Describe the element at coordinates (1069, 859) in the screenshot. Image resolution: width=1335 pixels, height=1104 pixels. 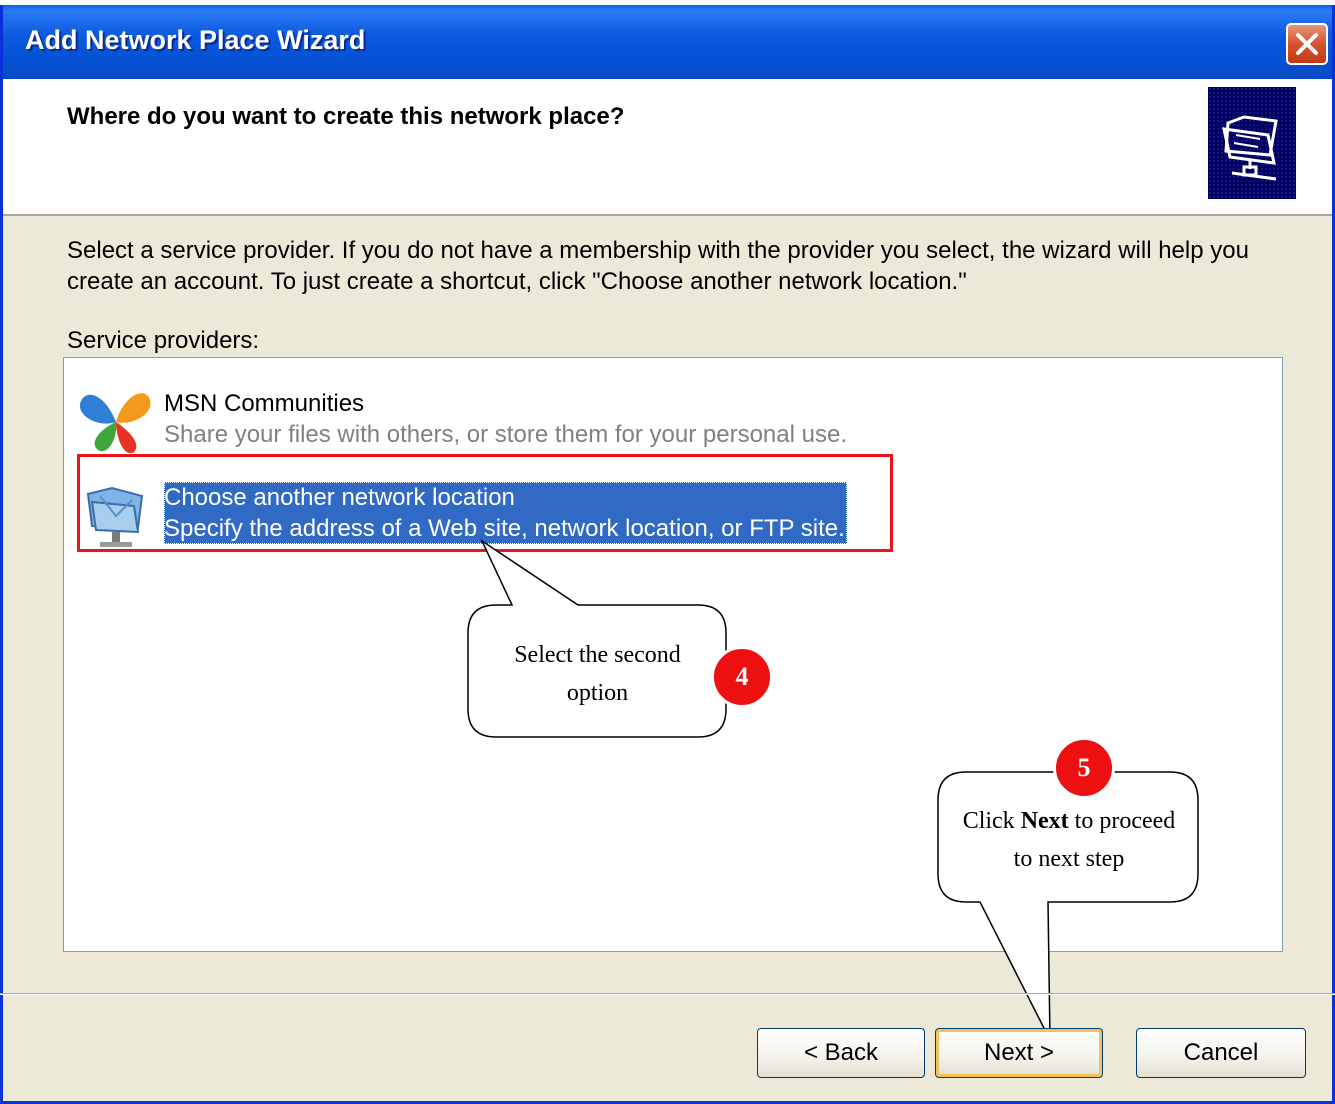
I see `callout-5-line2: to next step` at that location.